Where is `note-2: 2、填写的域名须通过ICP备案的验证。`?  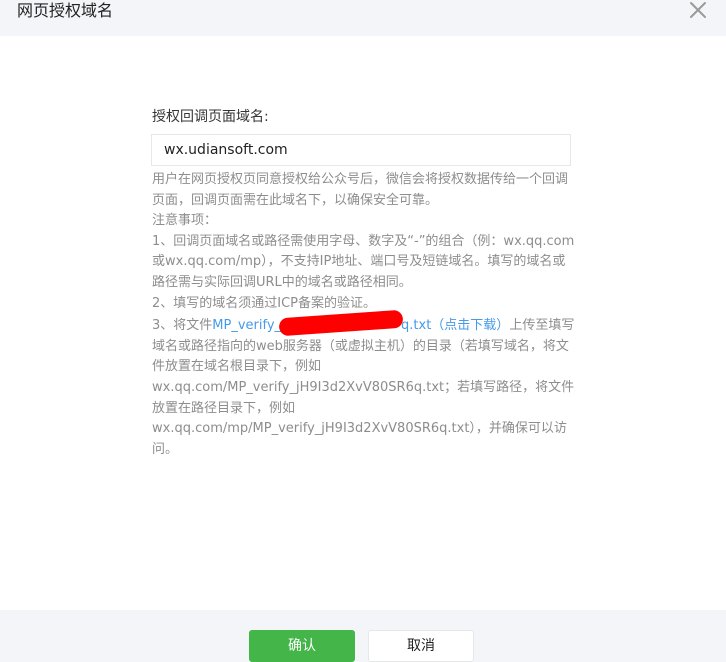 note-2: 2、填写的域名须通过ICP备案的验证。 is located at coordinates (264, 303).